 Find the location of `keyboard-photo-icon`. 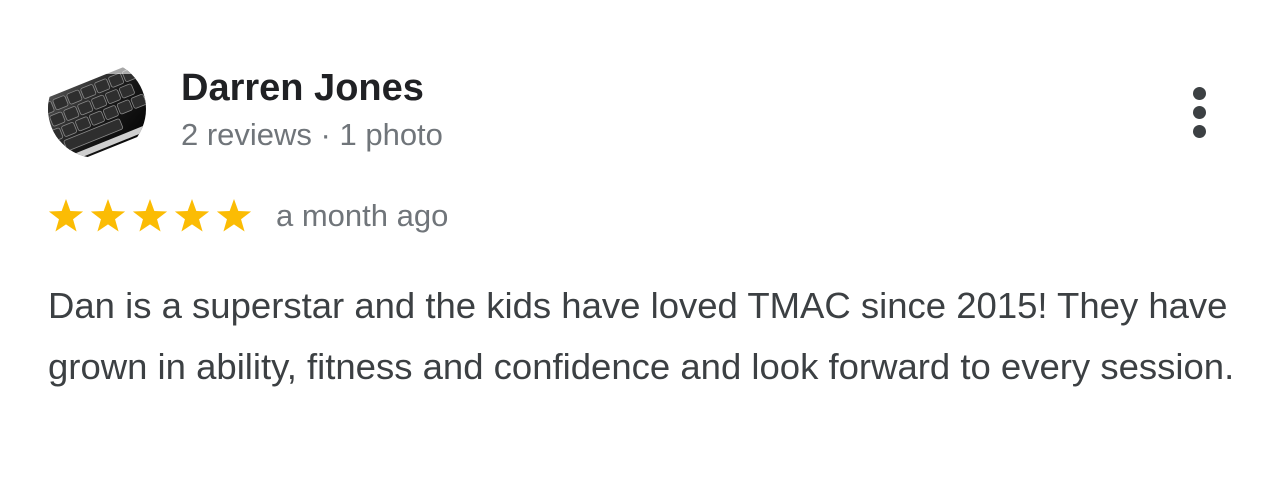

keyboard-photo-icon is located at coordinates (97, 109).